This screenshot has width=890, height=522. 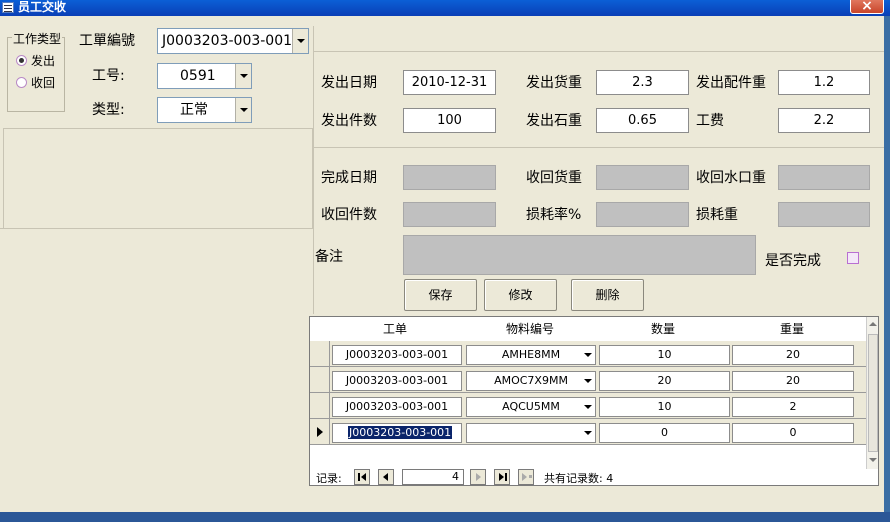 I want to click on next-record-button, so click(x=478, y=477).